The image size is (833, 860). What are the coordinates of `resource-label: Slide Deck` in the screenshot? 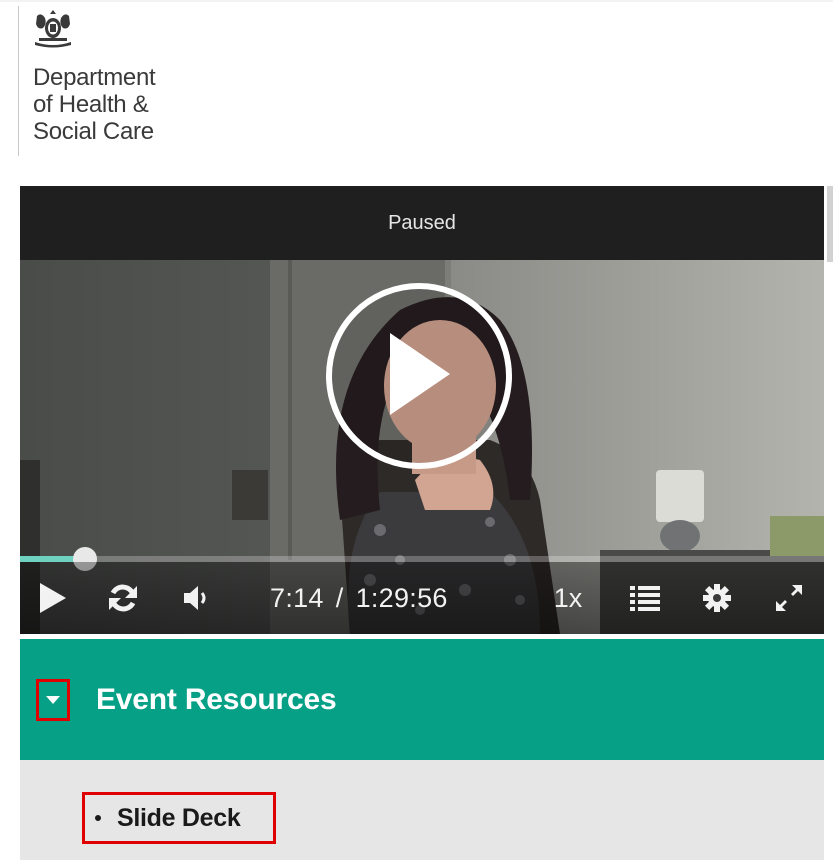 It's located at (179, 817).